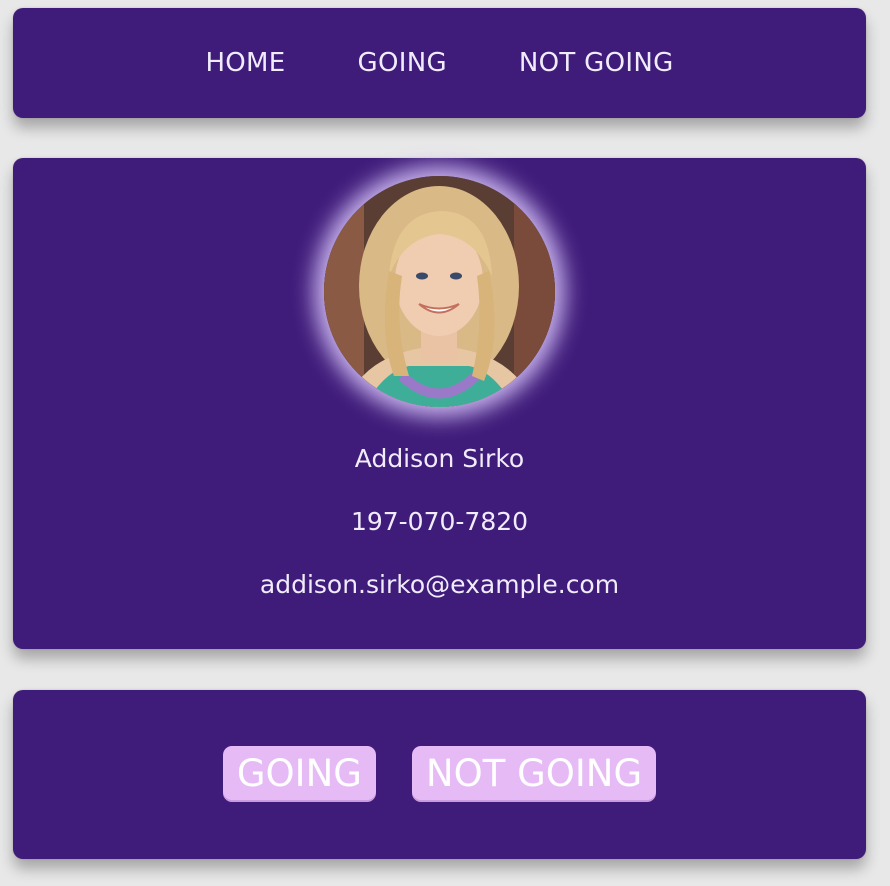 This screenshot has height=886, width=890. What do you see at coordinates (439, 584) in the screenshot?
I see `contact-email: addison.sirko@example.com` at bounding box center [439, 584].